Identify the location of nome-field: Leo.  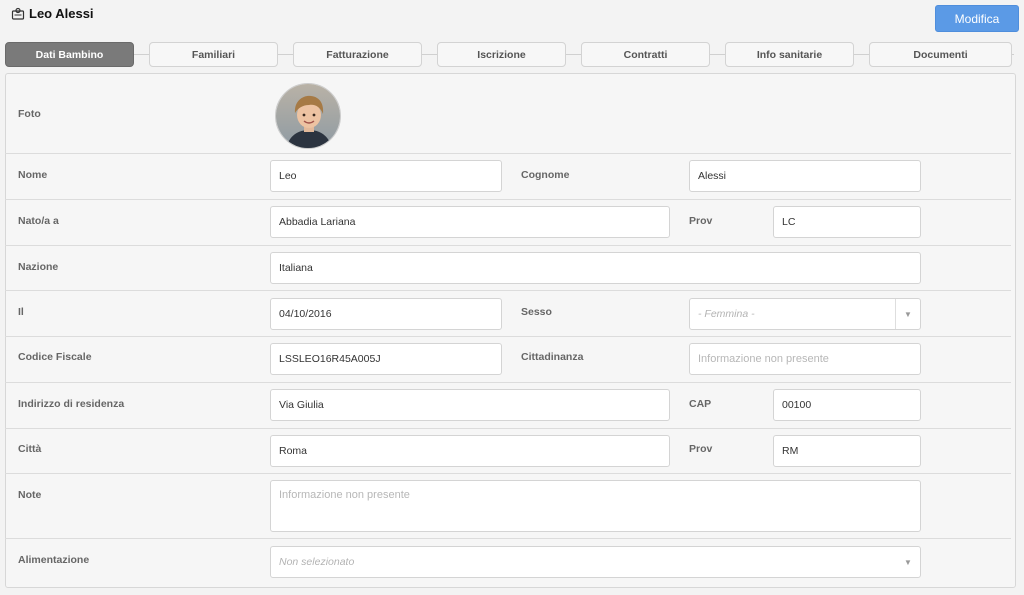
(386, 176).